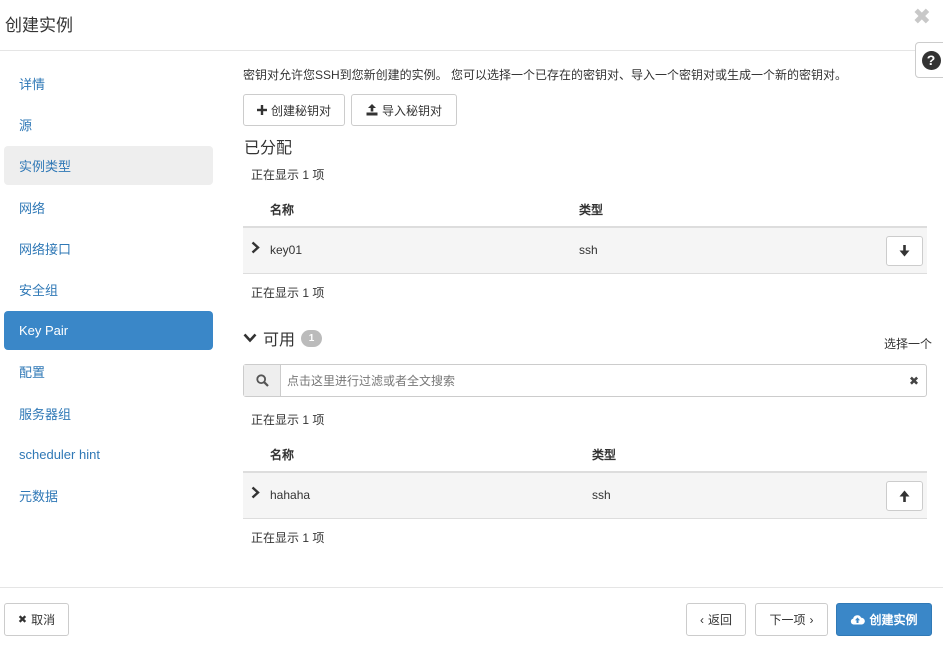 This screenshot has width=943, height=646. I want to click on arrow-down-icon, so click(904, 251).